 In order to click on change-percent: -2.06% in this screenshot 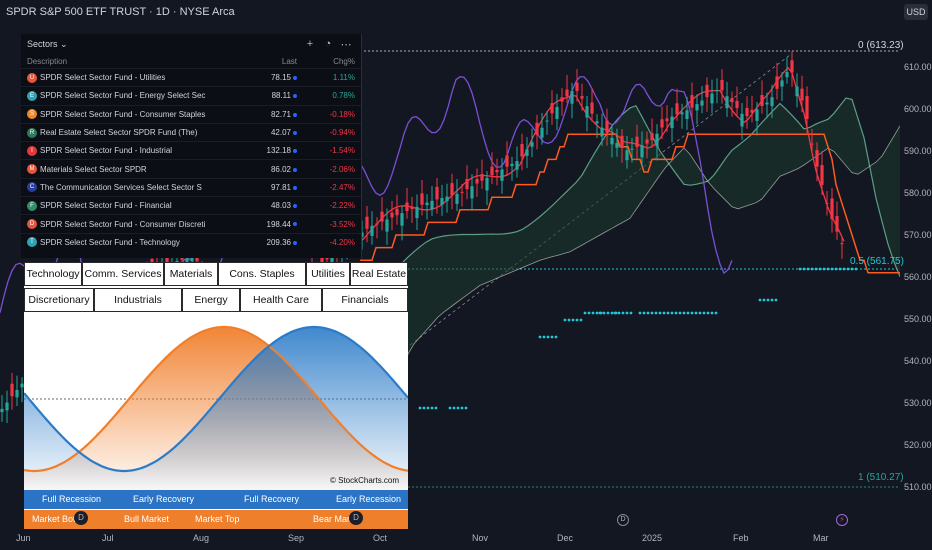, I will do `click(342, 169)`.